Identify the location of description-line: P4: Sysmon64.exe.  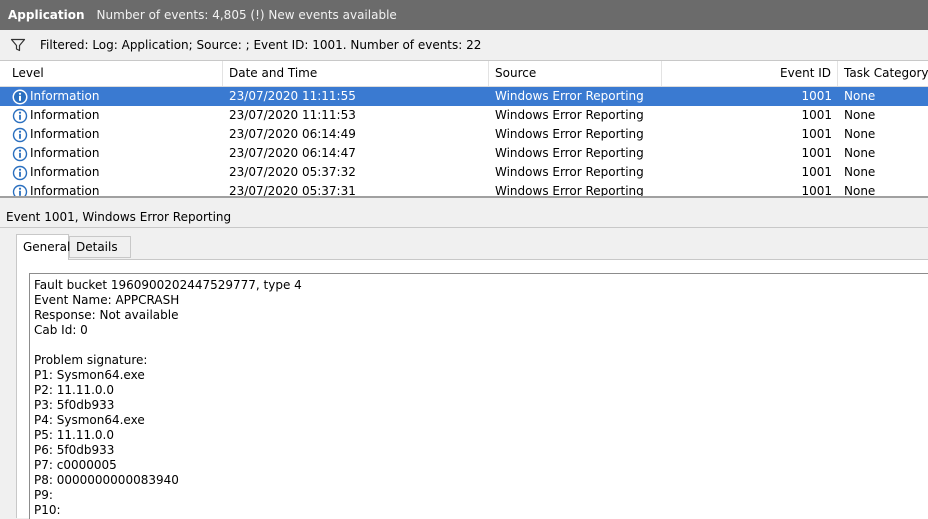
(89, 420).